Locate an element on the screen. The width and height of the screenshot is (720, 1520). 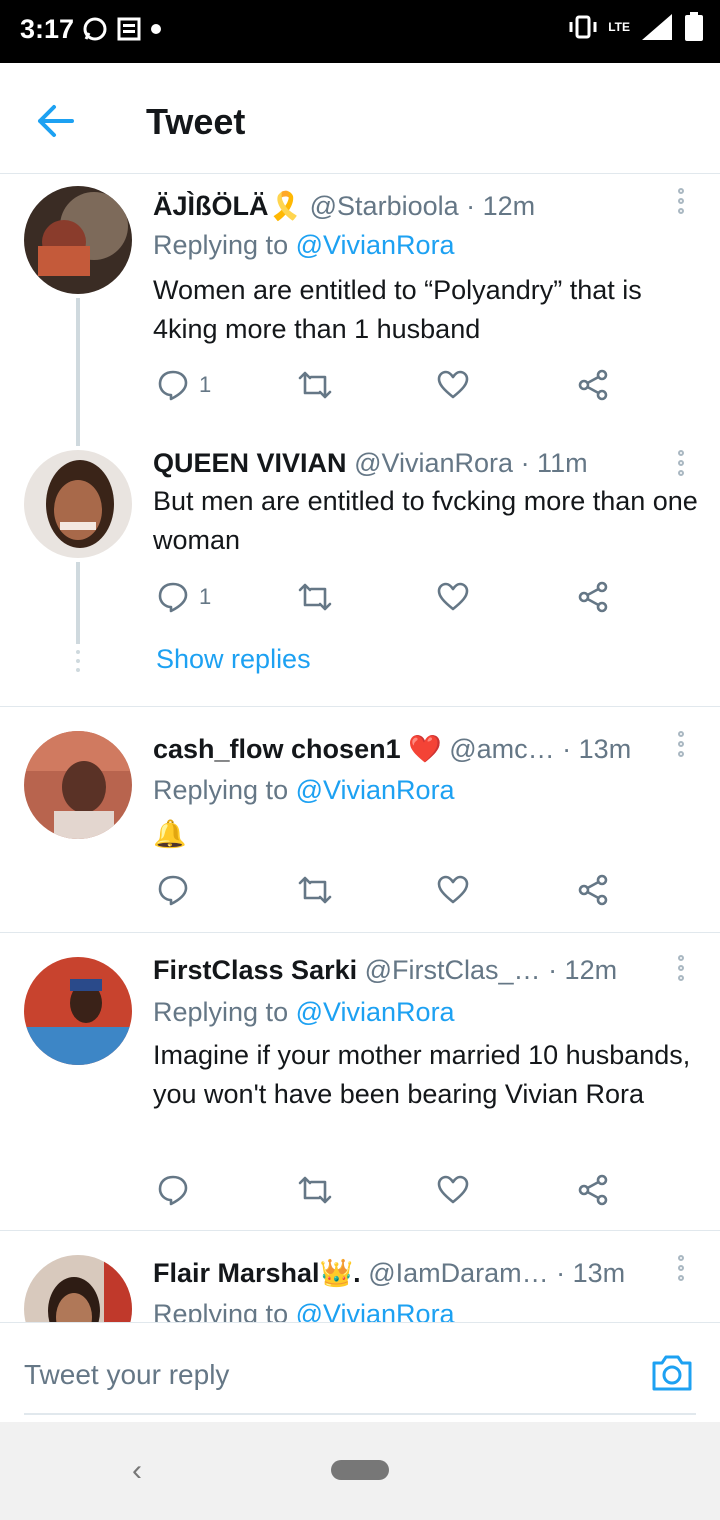
tweet-header: Flair Marshal👑. @IamDaram… · 13m is located at coordinates (389, 1273).